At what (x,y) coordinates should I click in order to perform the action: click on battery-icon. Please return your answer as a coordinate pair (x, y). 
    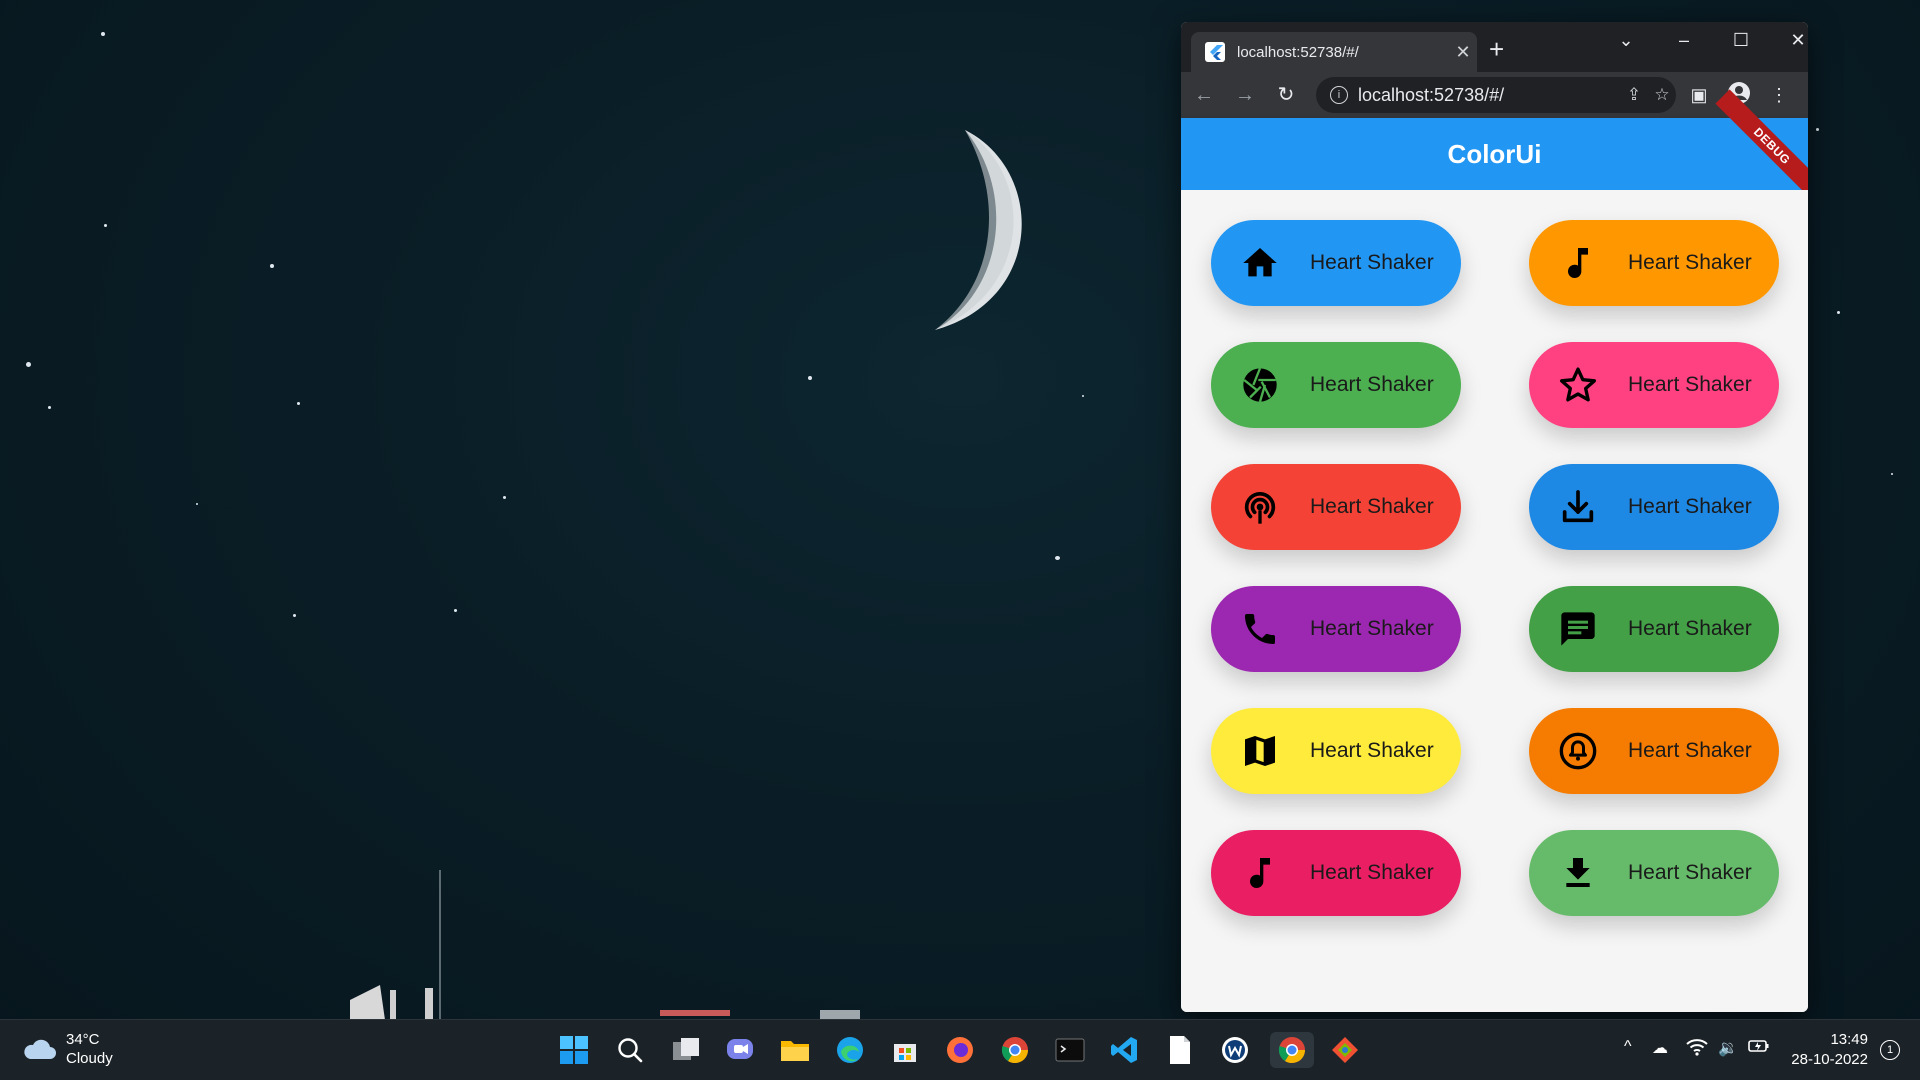
    Looking at the image, I should click on (1759, 1048).